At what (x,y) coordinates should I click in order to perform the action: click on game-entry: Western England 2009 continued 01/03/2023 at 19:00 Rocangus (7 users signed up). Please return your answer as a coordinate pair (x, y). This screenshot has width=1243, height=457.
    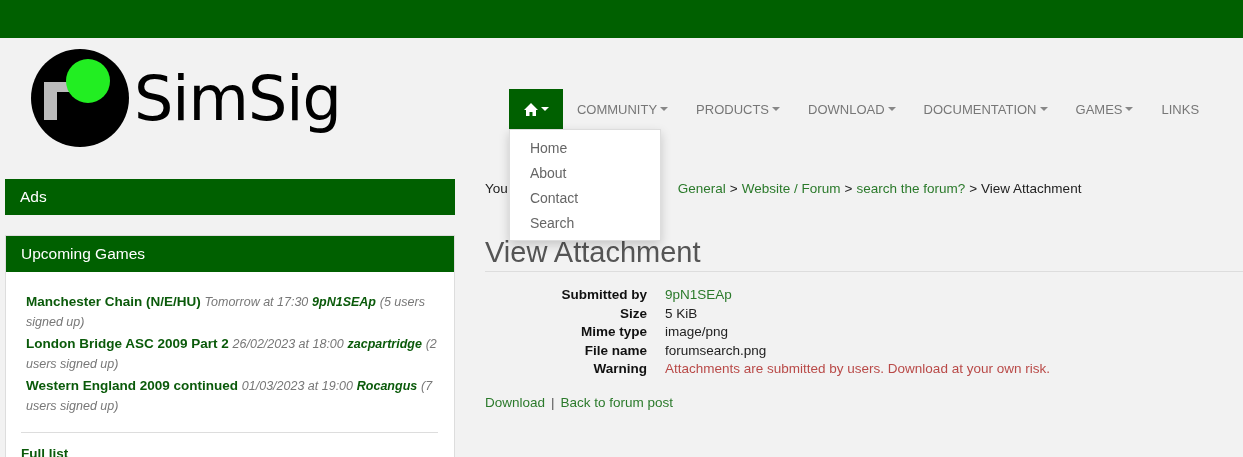
    Looking at the image, I should click on (230, 396).